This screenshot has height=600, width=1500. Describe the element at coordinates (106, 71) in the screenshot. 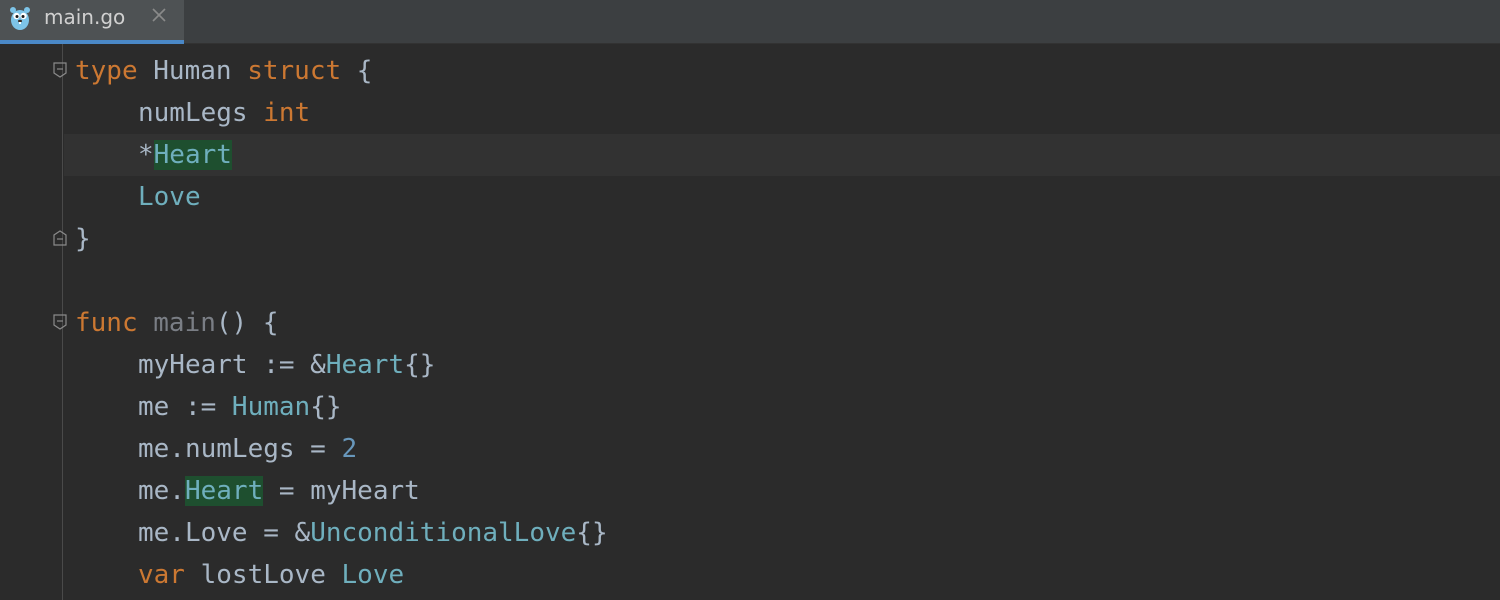

I see `keyword: type` at that location.